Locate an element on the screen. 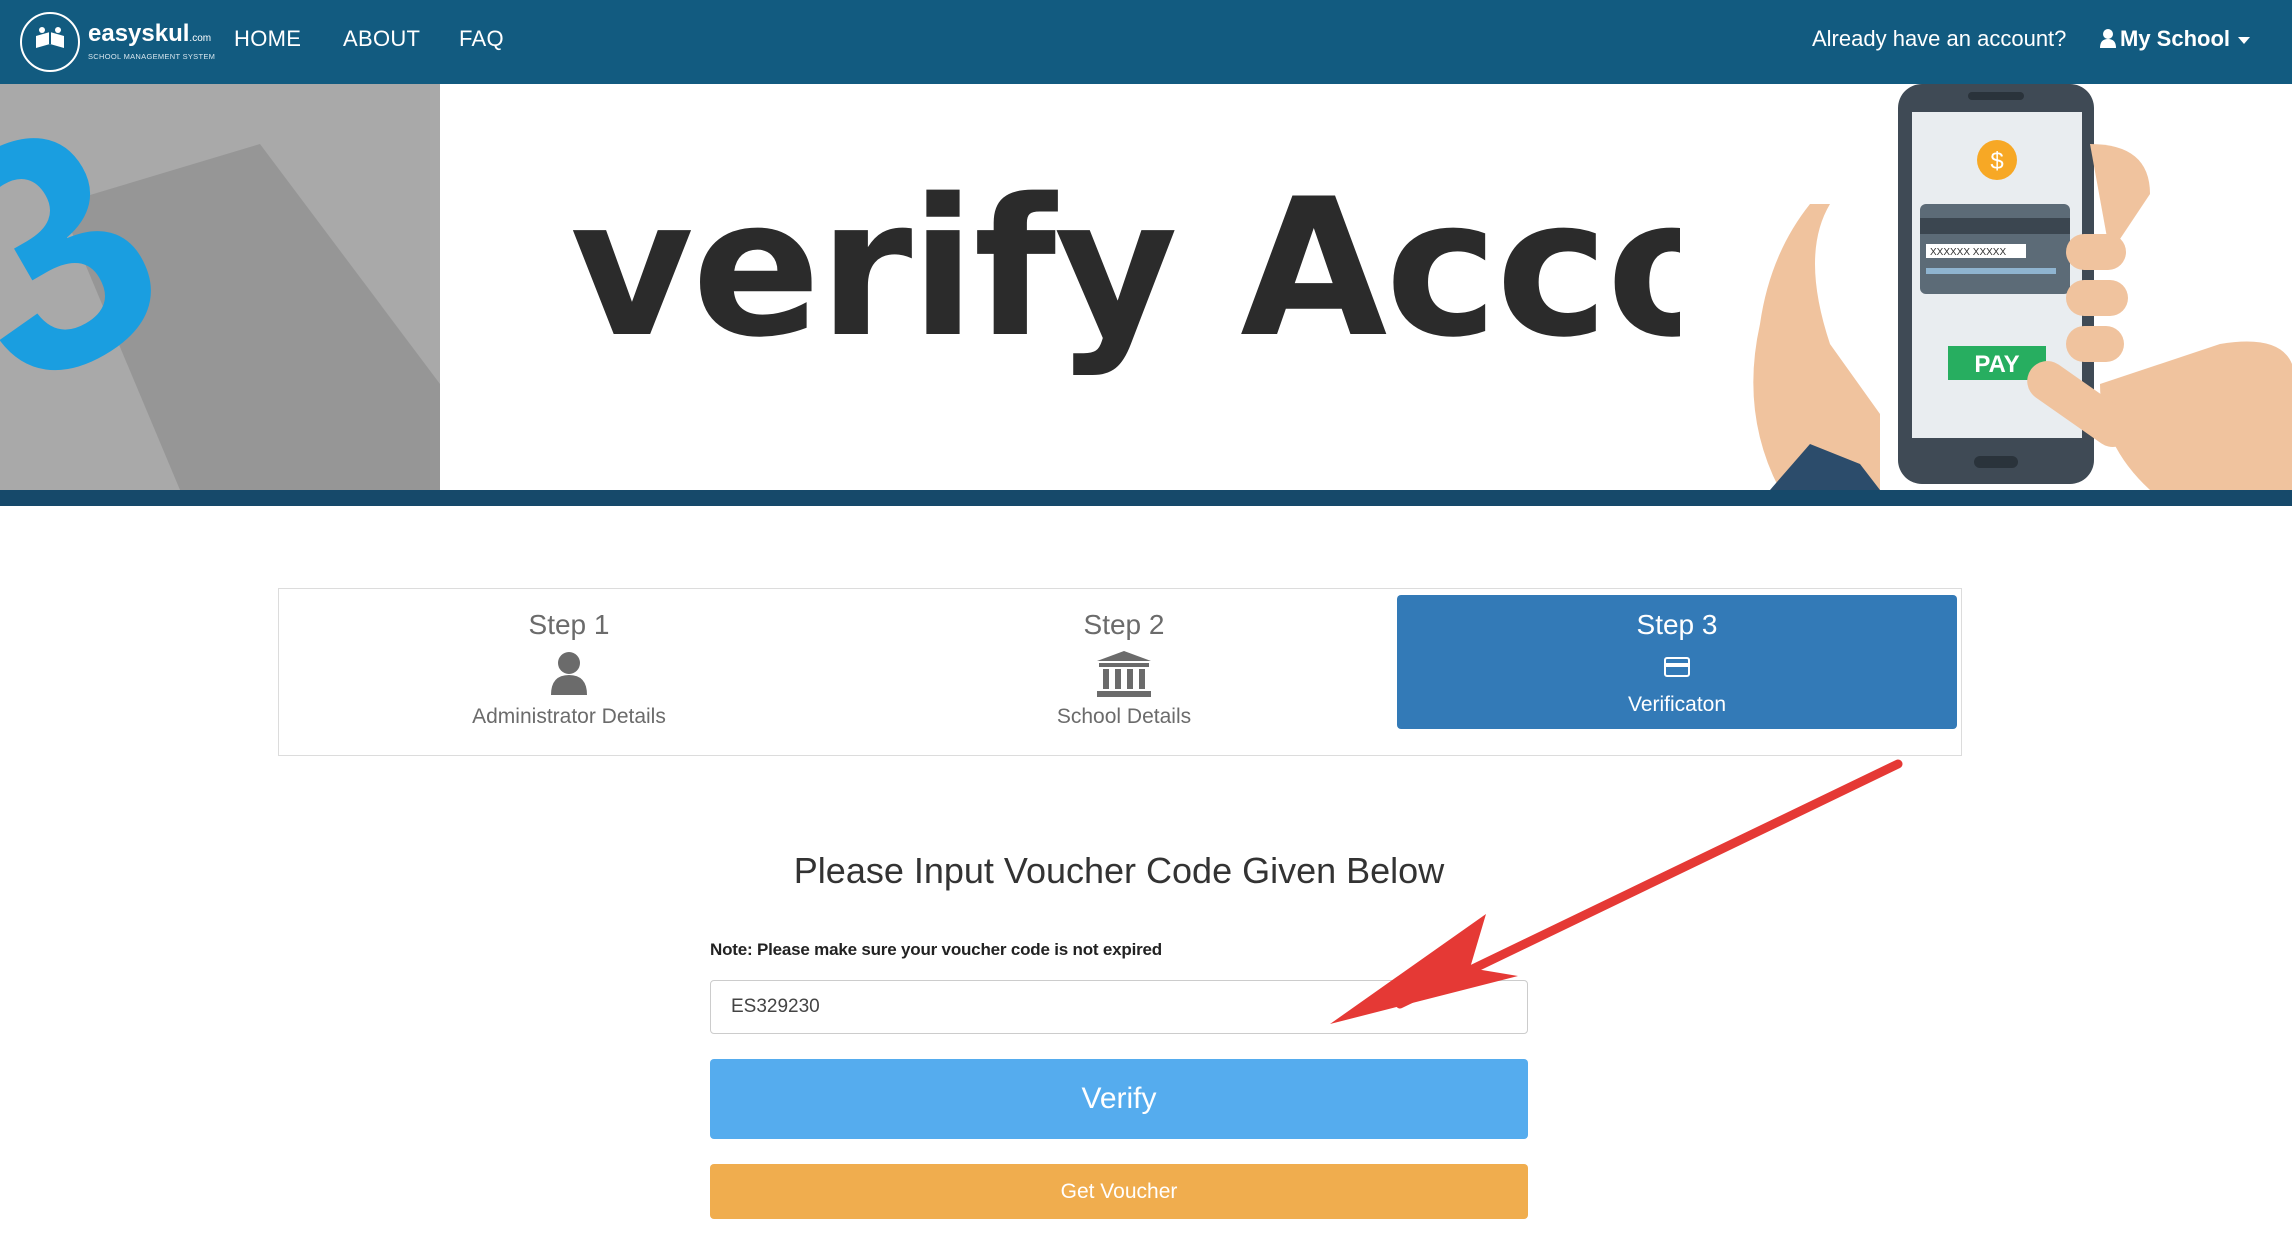  nav-about-link: ABOUT is located at coordinates (381, 39).